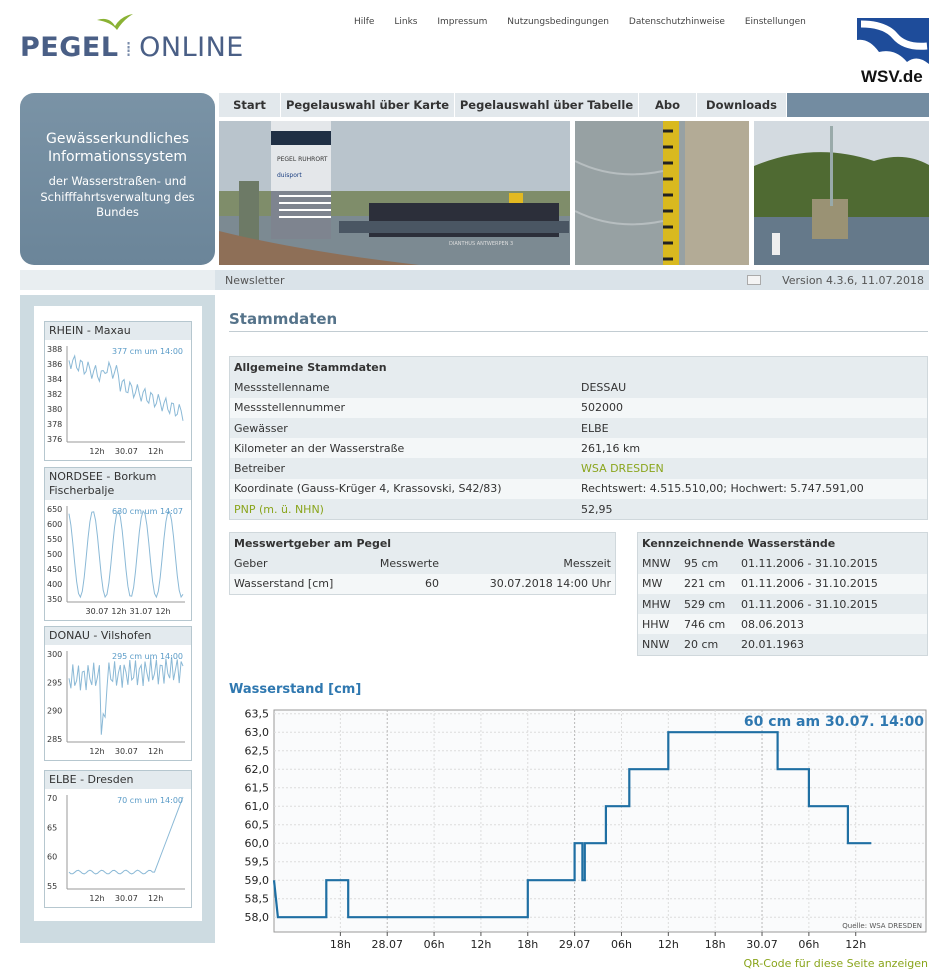 Image resolution: width=950 pixels, height=980 pixels. I want to click on wsv-logo: WSV.de, so click(894, 53).